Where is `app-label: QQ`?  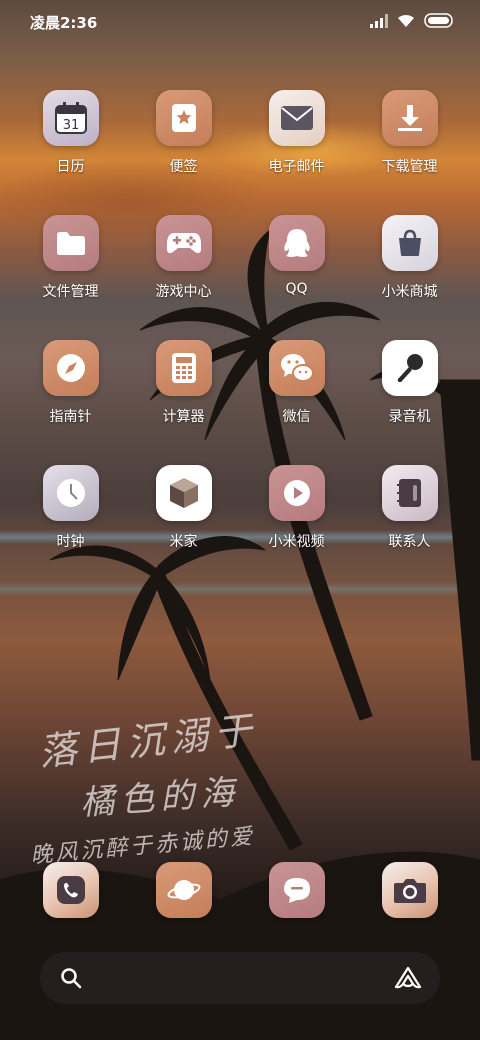 app-label: QQ is located at coordinates (296, 289).